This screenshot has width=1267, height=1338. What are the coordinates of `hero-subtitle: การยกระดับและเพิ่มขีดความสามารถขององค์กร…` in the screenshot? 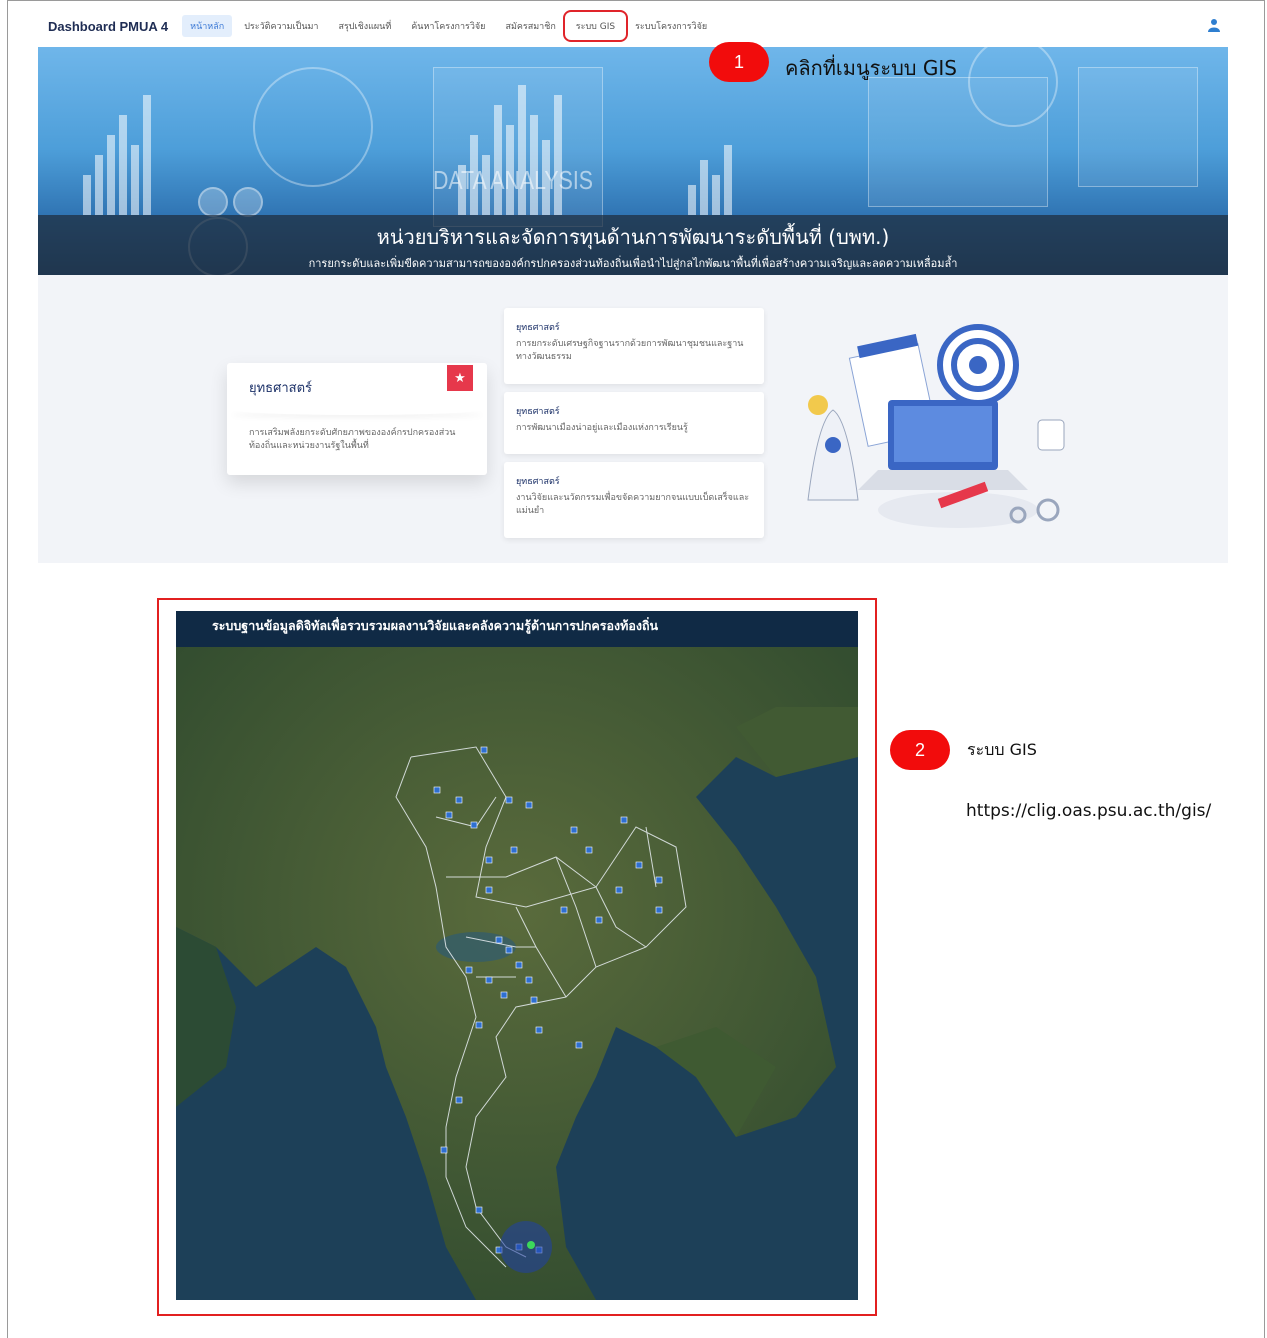 It's located at (633, 263).